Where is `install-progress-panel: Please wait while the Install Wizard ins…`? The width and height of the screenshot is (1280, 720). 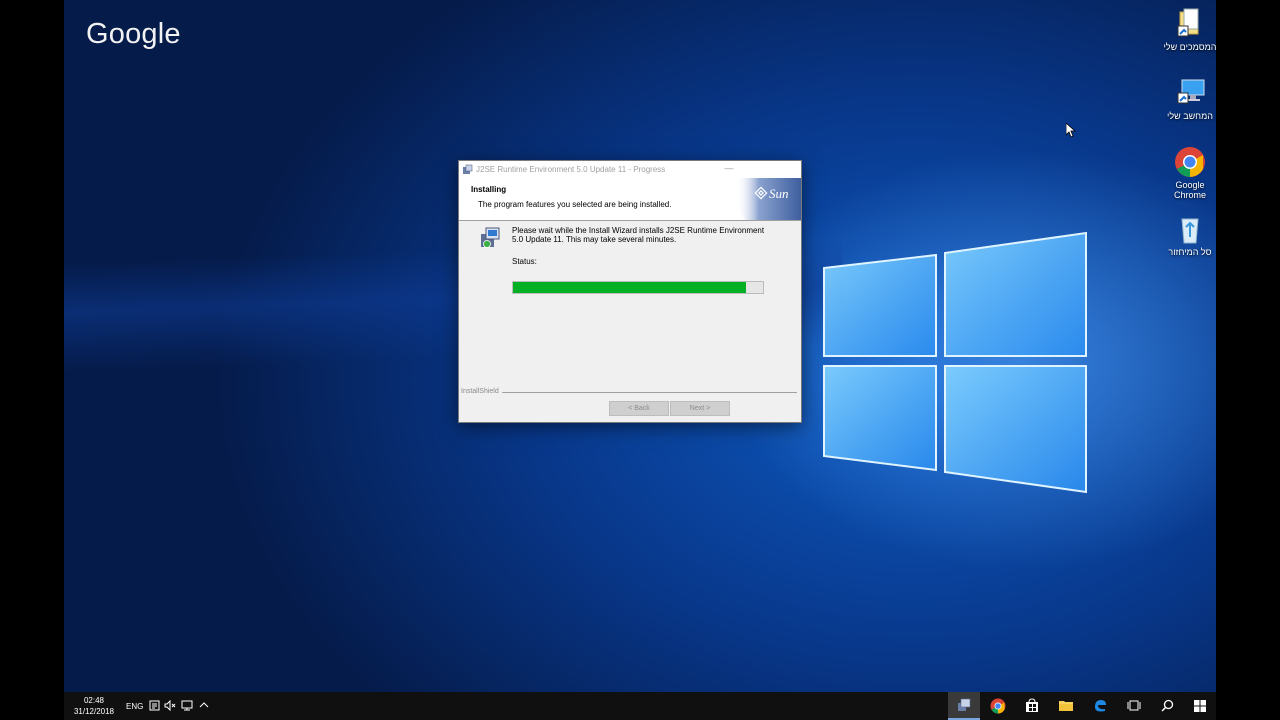 install-progress-panel: Please wait while the Install Wizard ins… is located at coordinates (630, 306).